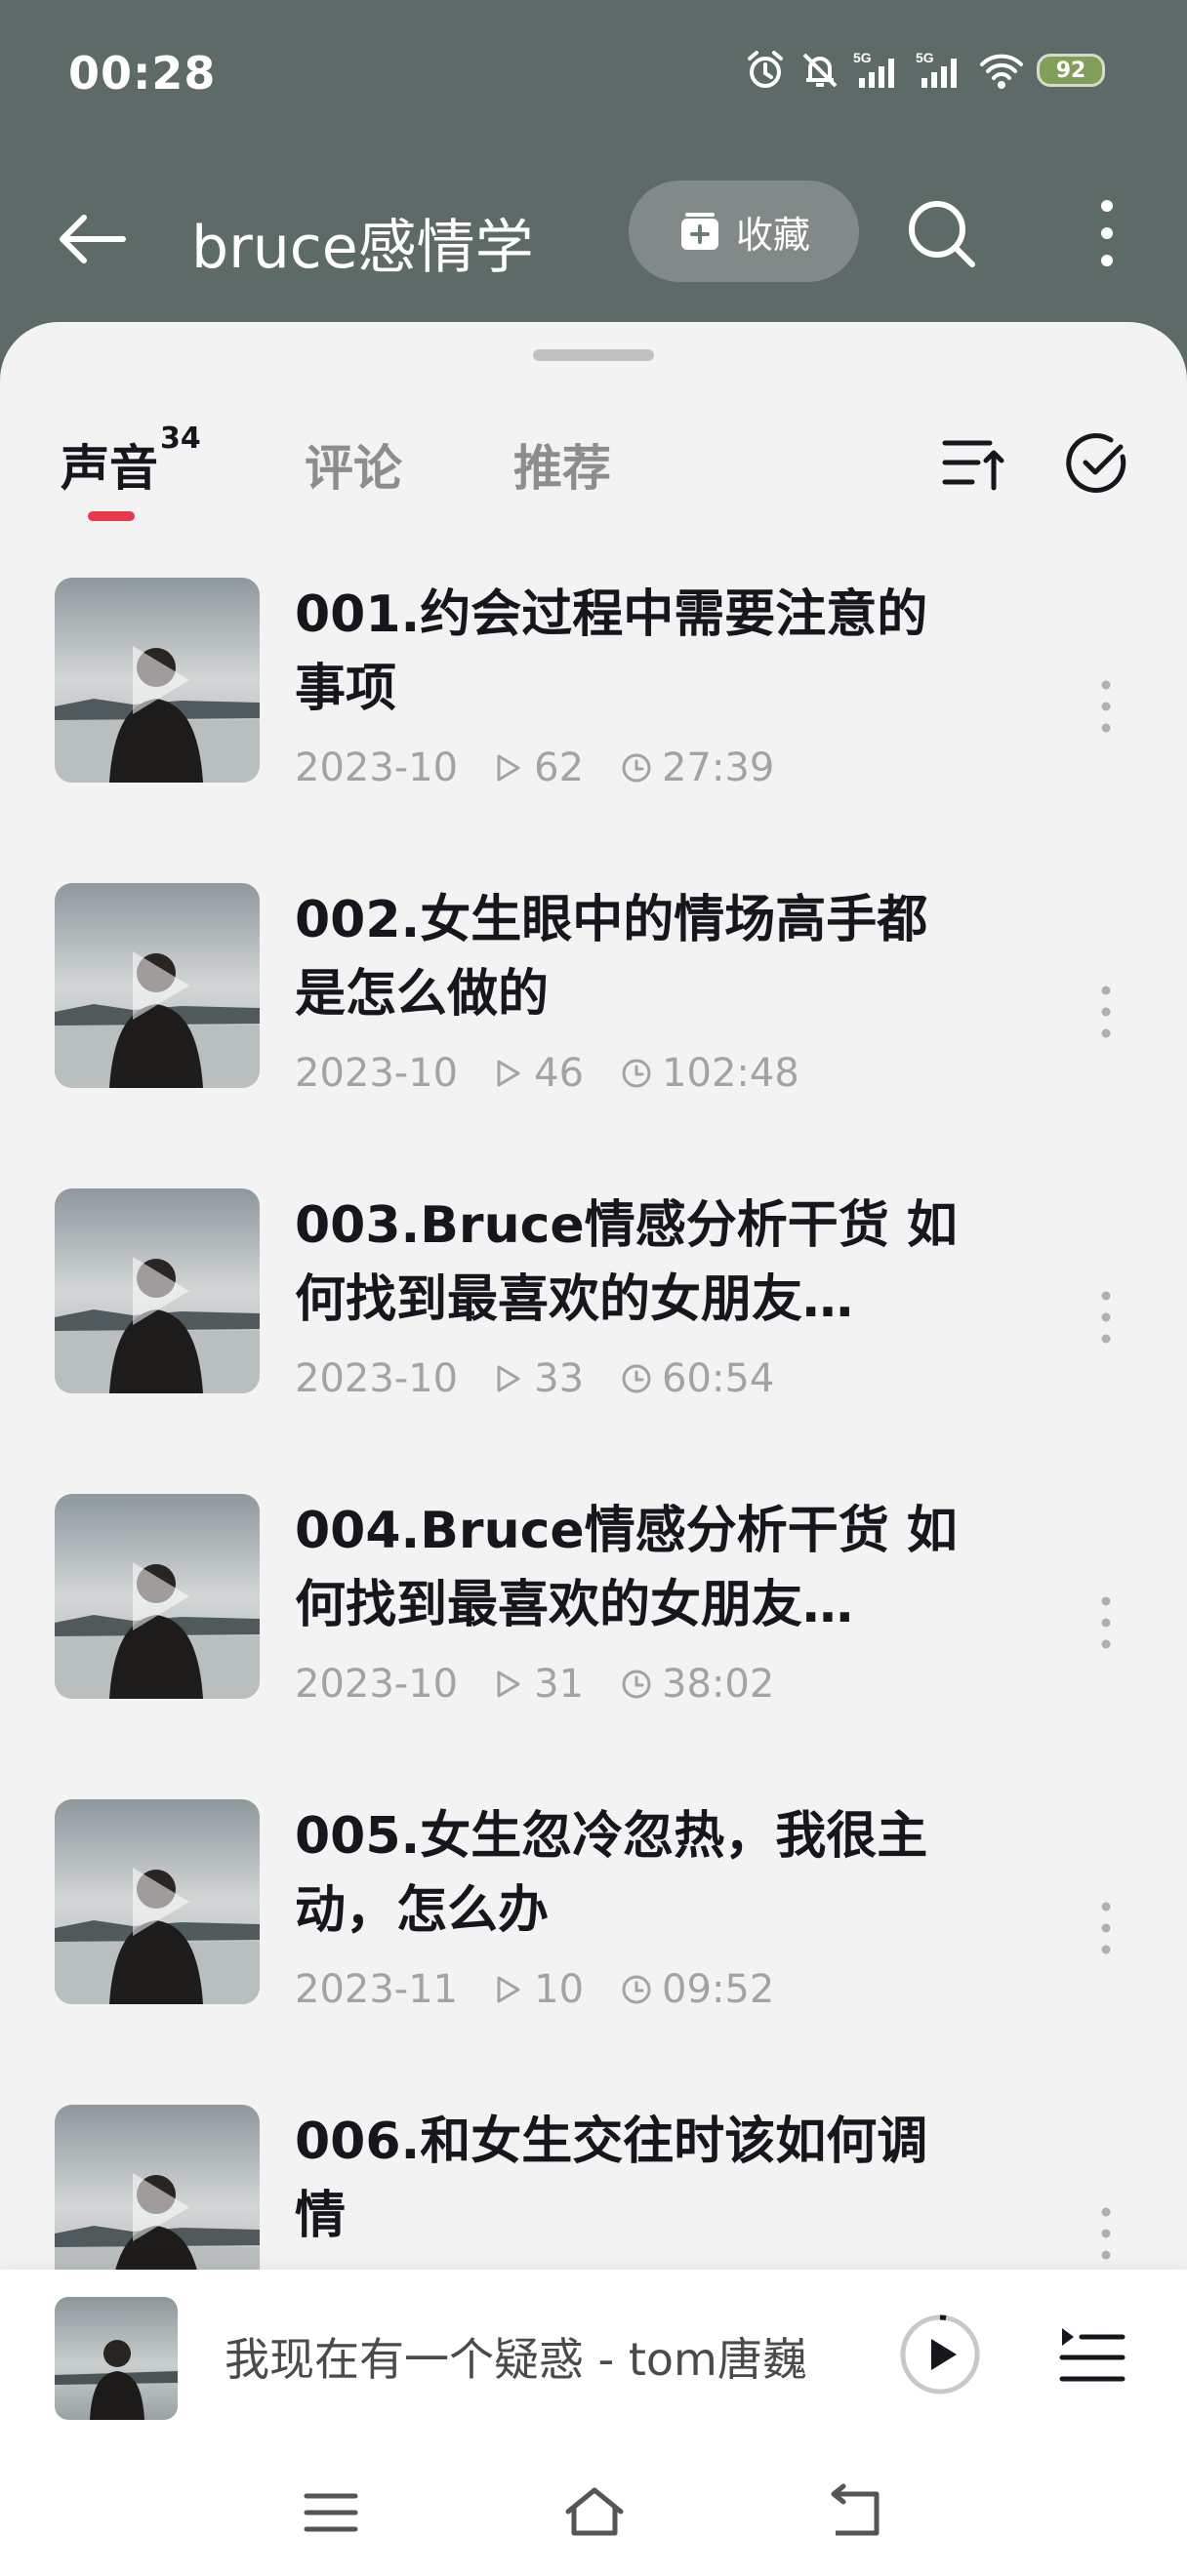  I want to click on sort-icon, so click(973, 465).